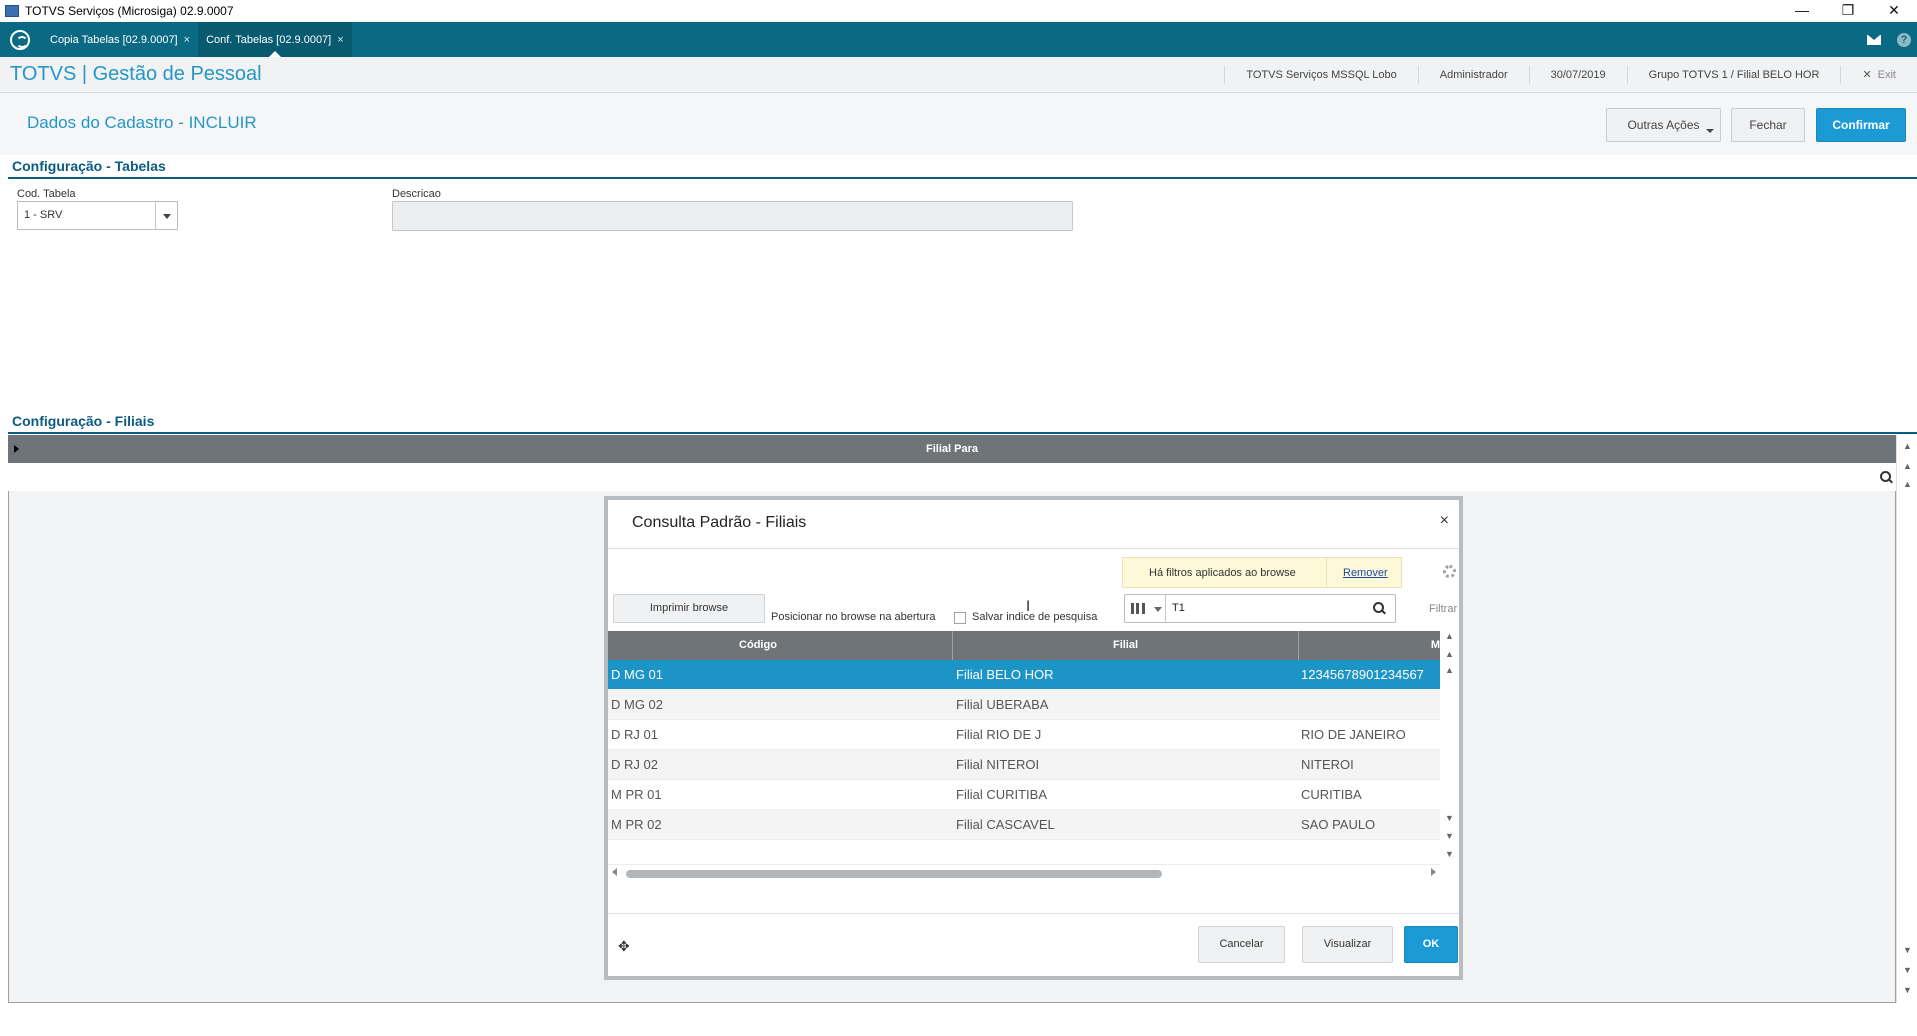 The image size is (1917, 1036). What do you see at coordinates (689, 608) in the screenshot?
I see `print-browse-button: Imprimir browse` at bounding box center [689, 608].